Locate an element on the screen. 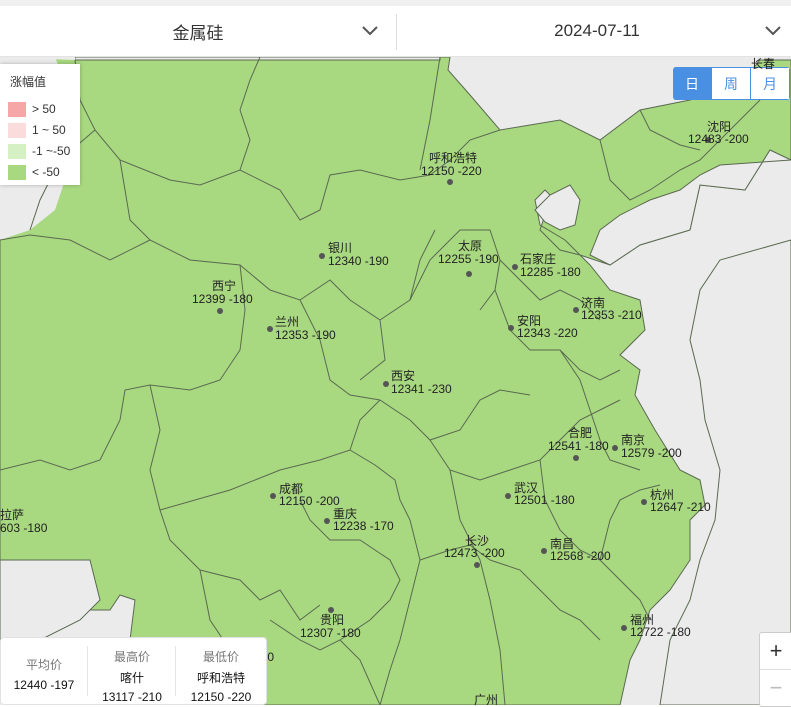 This screenshot has width=791, height=707. legend-item: 1 ~ 50 is located at coordinates (37, 130).